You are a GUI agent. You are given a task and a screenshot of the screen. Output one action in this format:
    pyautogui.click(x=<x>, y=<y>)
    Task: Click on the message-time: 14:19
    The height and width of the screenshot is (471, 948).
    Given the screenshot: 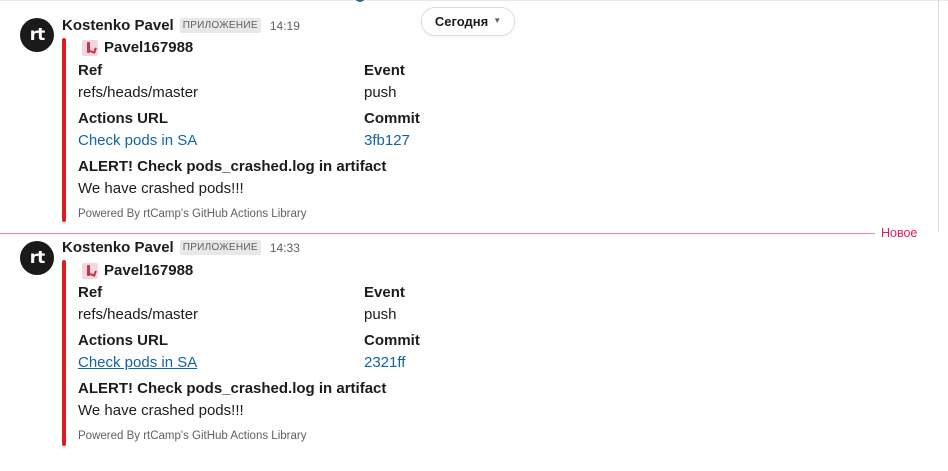 What is the action you would take?
    pyautogui.click(x=285, y=26)
    